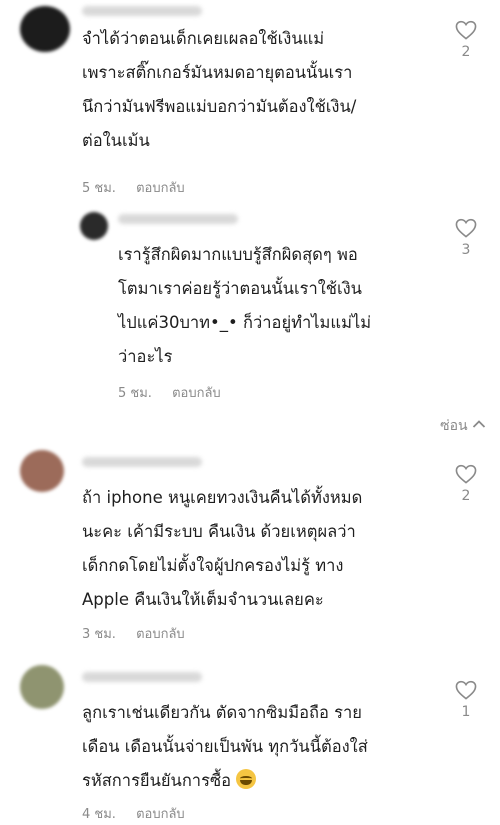 The height and width of the screenshot is (825, 500). Describe the element at coordinates (217, 72) in the screenshot. I see `comment-line: เพราะสติ๊กเกอร์มันหมดอายุตอนนั้นเรา` at that location.